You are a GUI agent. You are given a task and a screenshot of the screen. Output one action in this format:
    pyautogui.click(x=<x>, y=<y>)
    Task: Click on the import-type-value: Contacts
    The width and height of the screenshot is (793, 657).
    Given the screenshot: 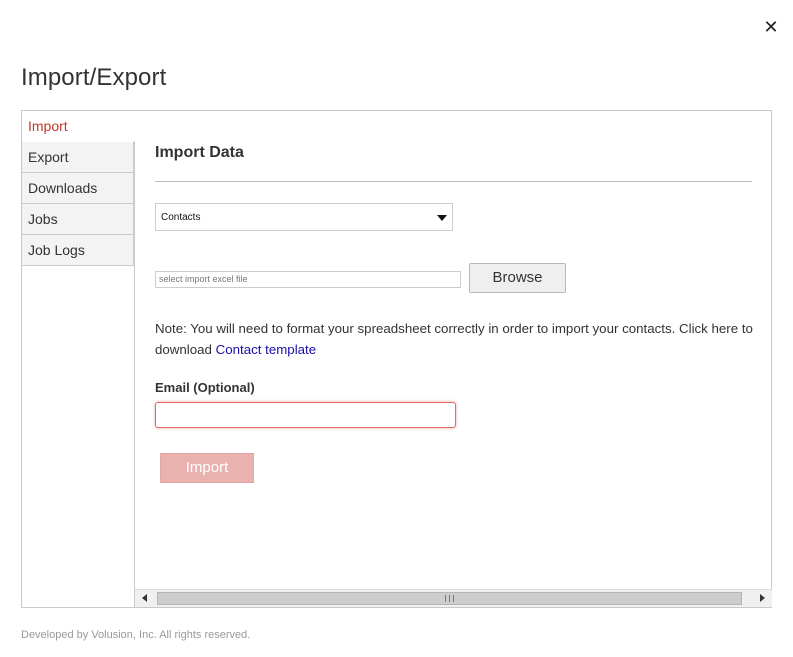 What is the action you would take?
    pyautogui.click(x=181, y=217)
    